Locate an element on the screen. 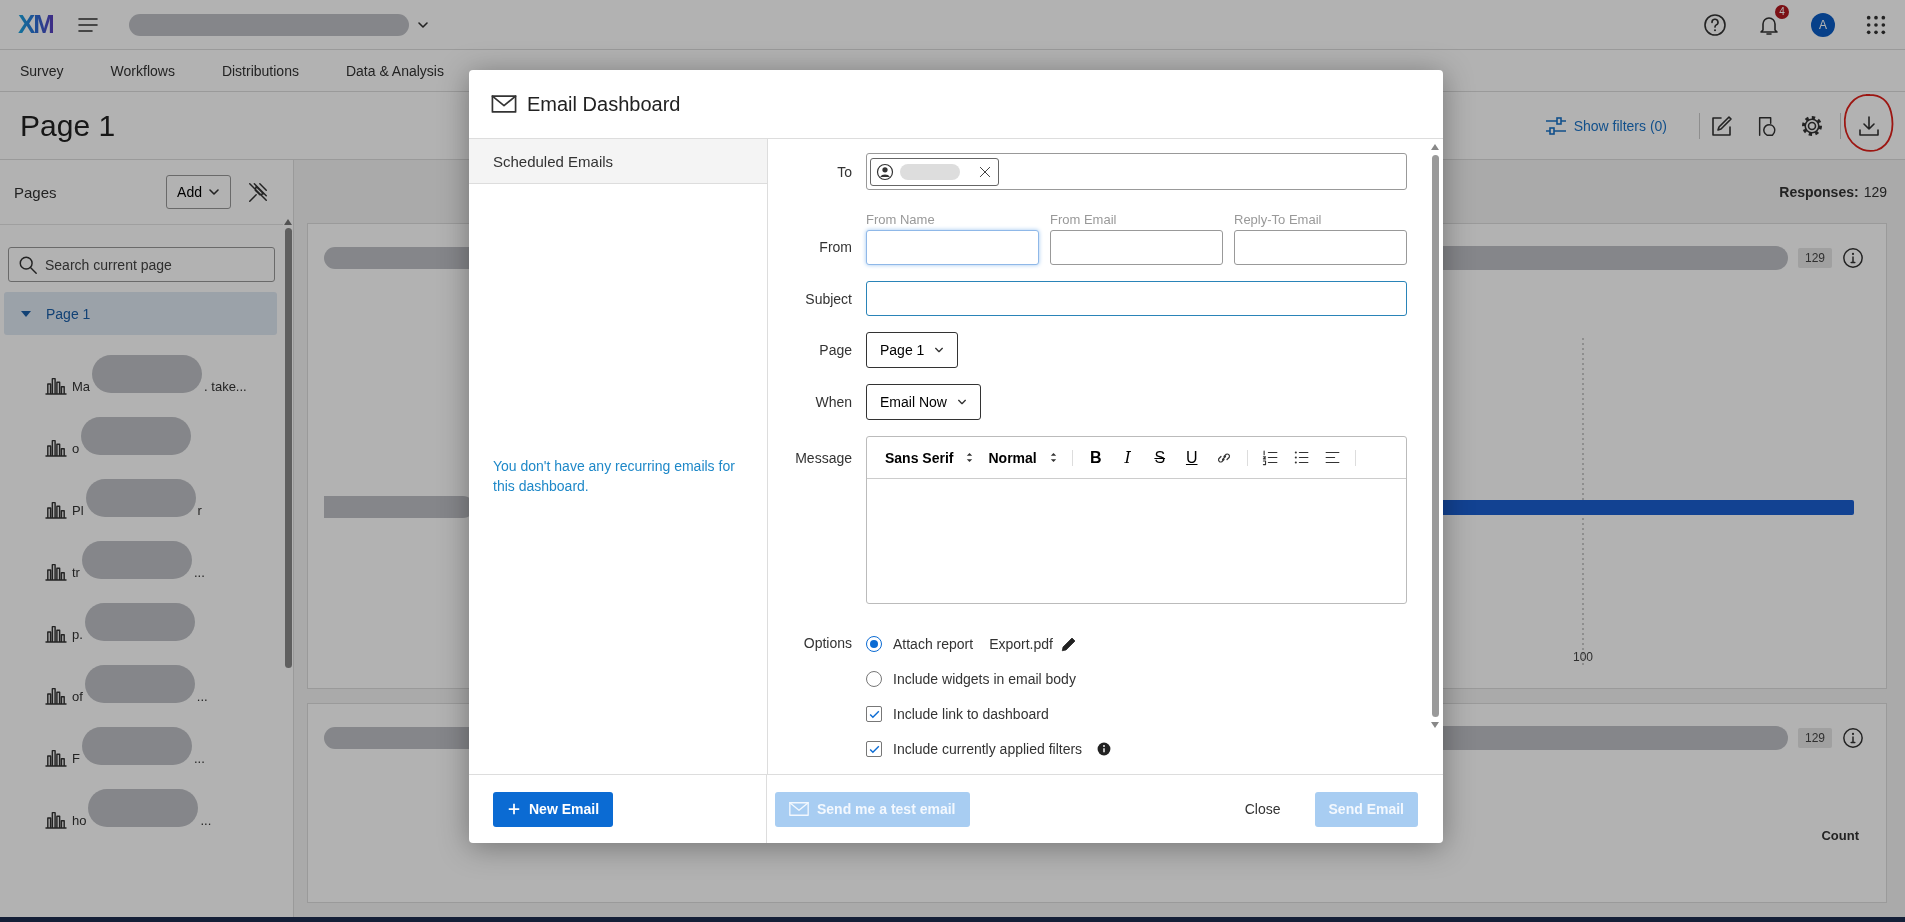 This screenshot has width=1905, height=922. widget-title-fragment: o is located at coordinates (76, 450).